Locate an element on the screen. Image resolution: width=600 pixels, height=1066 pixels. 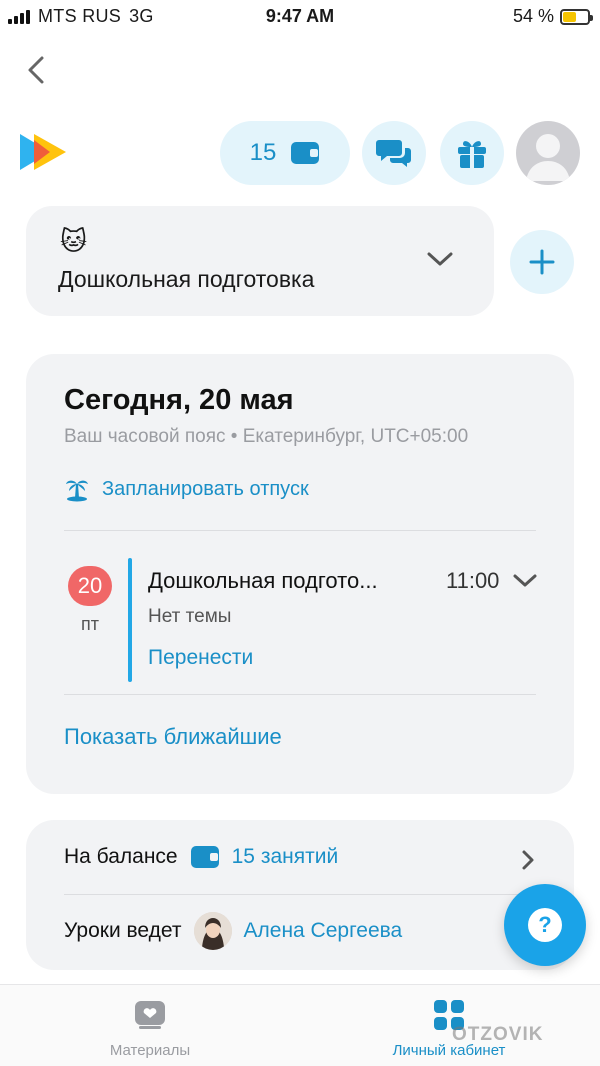
course-title: Дошкольная подготовка is located at coordinates (186, 279).